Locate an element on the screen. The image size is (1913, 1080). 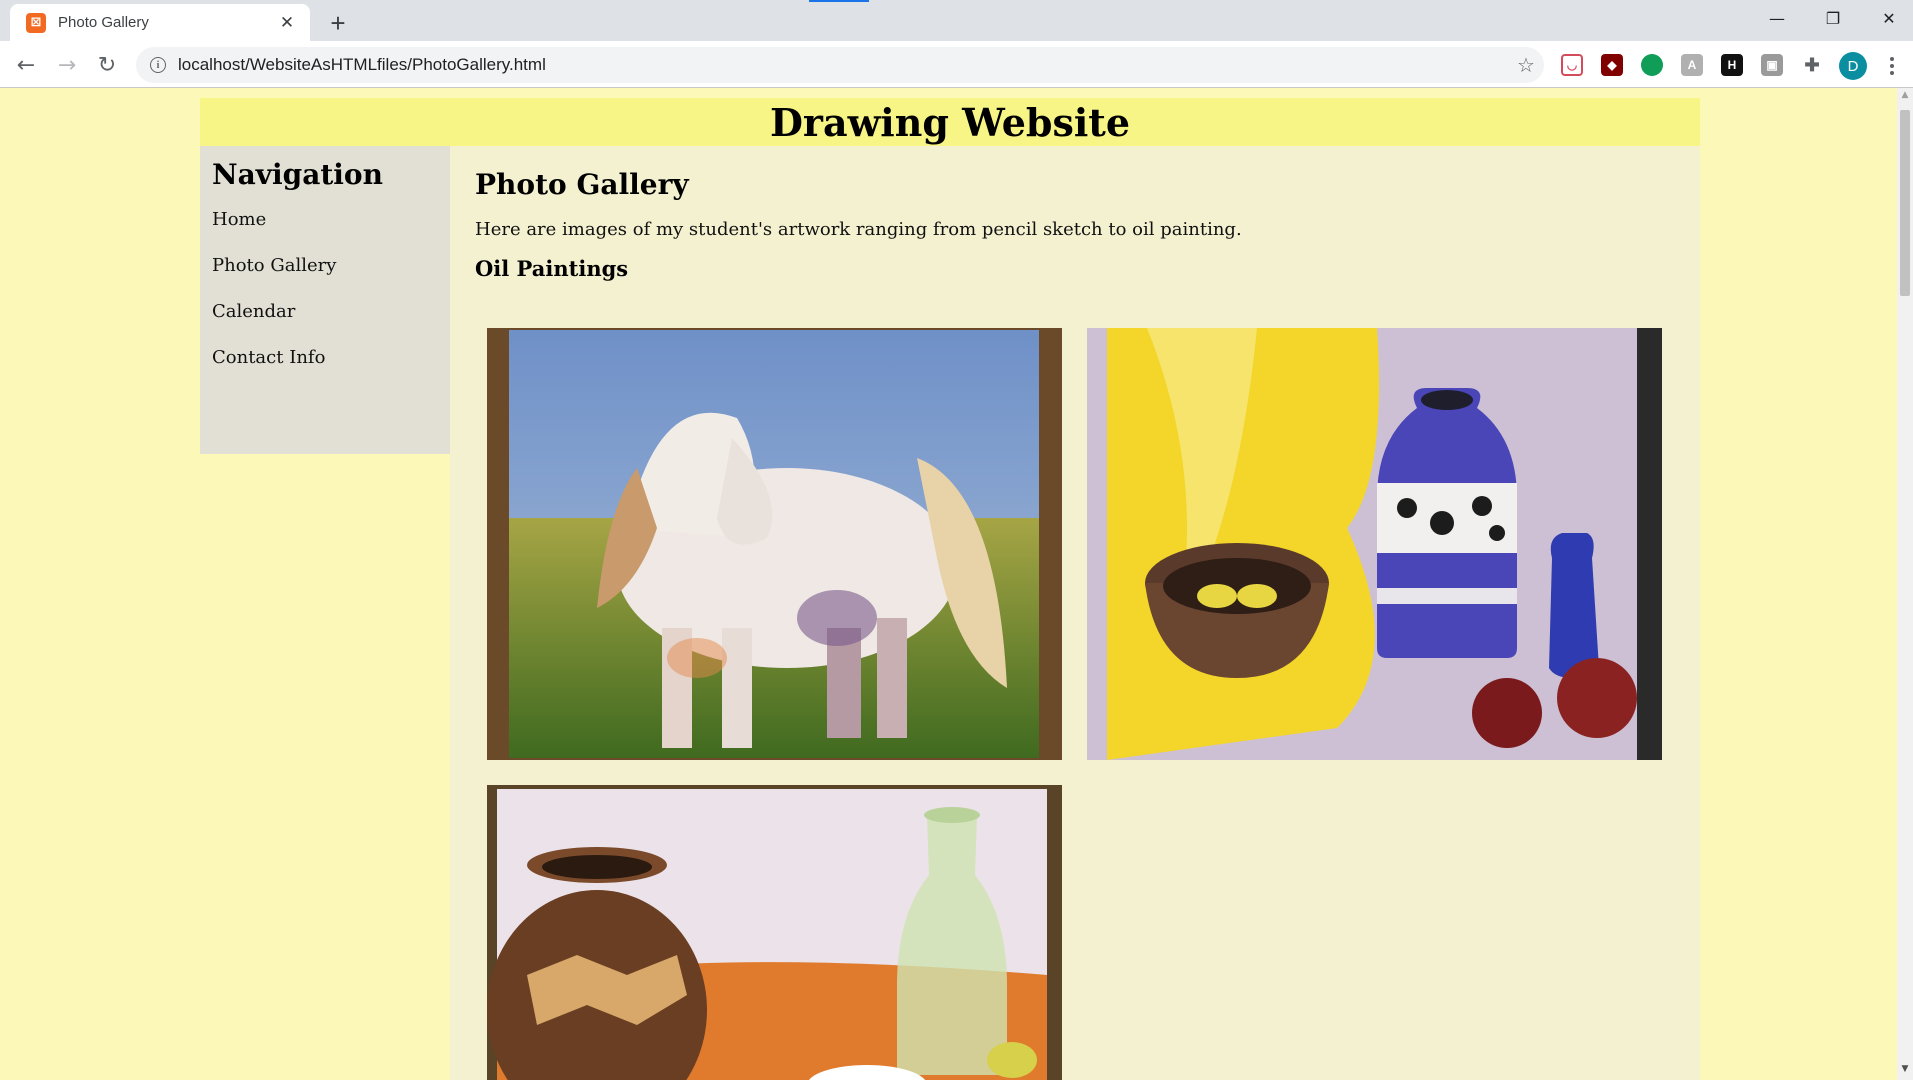
painting-horse is located at coordinates (774, 544).